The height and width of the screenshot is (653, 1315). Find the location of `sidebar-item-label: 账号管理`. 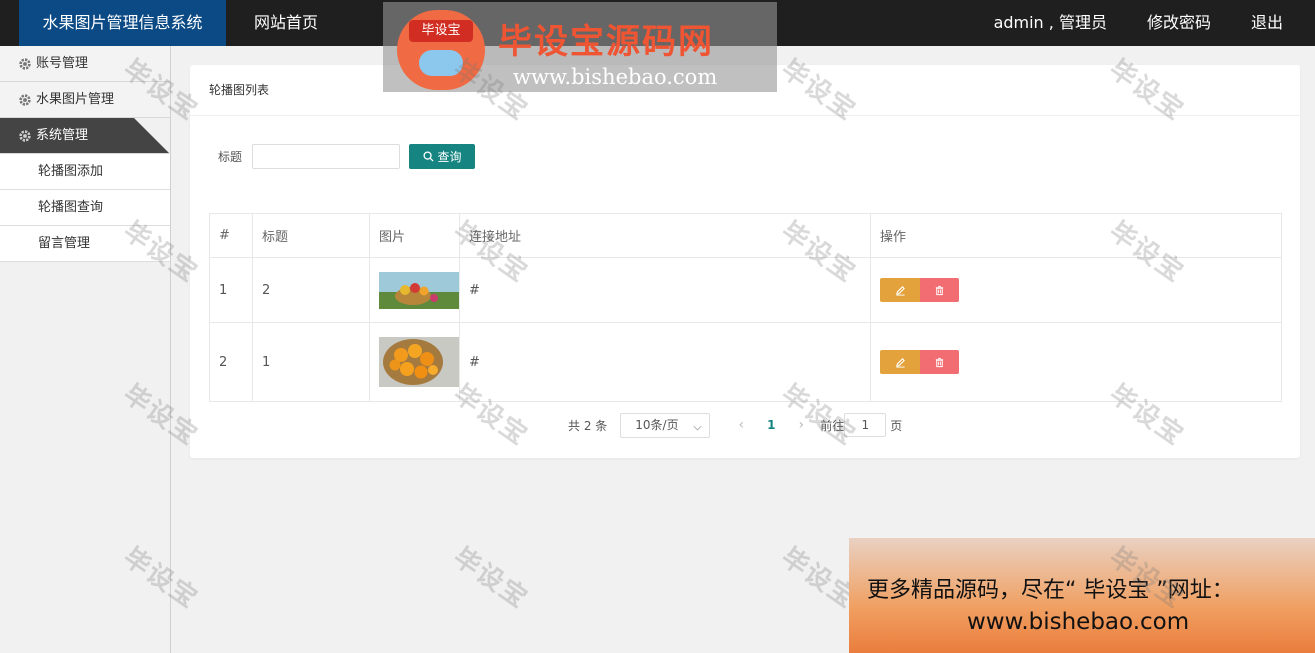

sidebar-item-label: 账号管理 is located at coordinates (62, 63).